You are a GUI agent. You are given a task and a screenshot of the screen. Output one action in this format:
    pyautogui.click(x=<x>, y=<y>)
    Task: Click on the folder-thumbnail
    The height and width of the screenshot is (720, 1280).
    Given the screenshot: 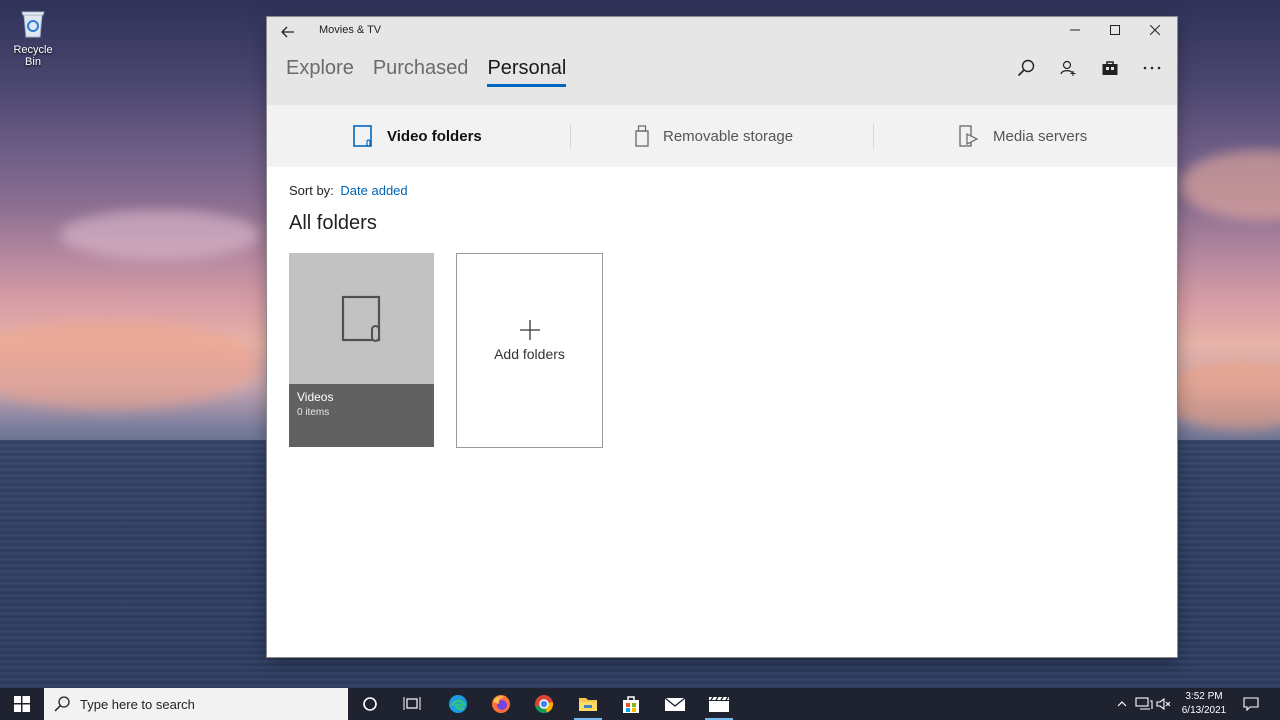 What is the action you would take?
    pyautogui.click(x=361, y=318)
    